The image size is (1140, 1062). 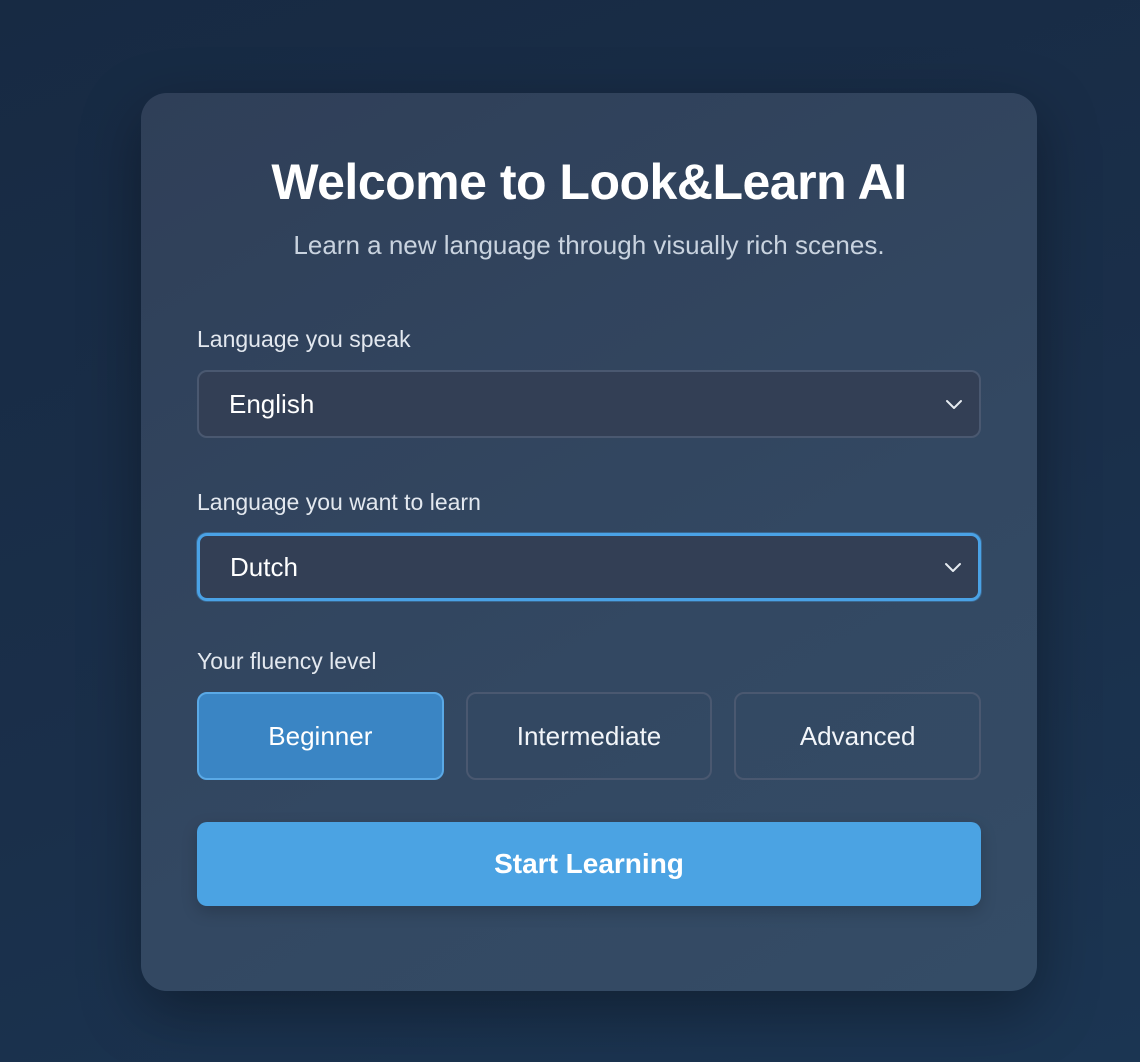 I want to click on speak-language-select: English, so click(x=589, y=404).